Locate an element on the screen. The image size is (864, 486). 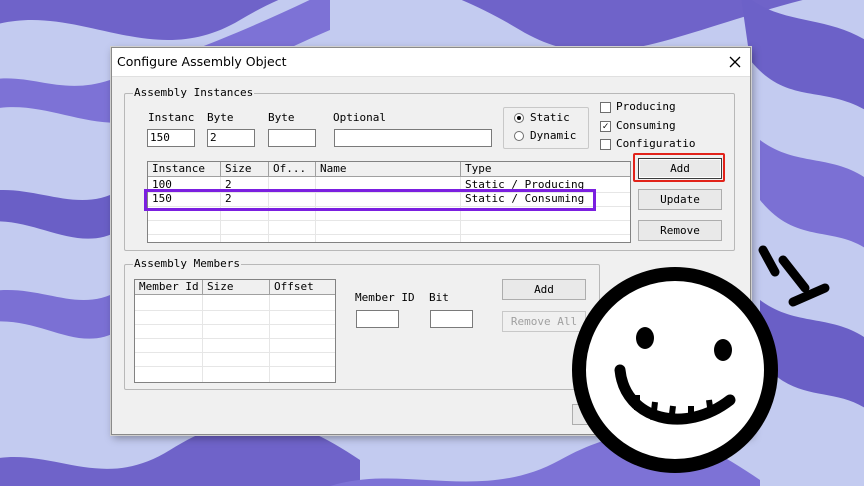
static-label: Static is located at coordinates (550, 117).